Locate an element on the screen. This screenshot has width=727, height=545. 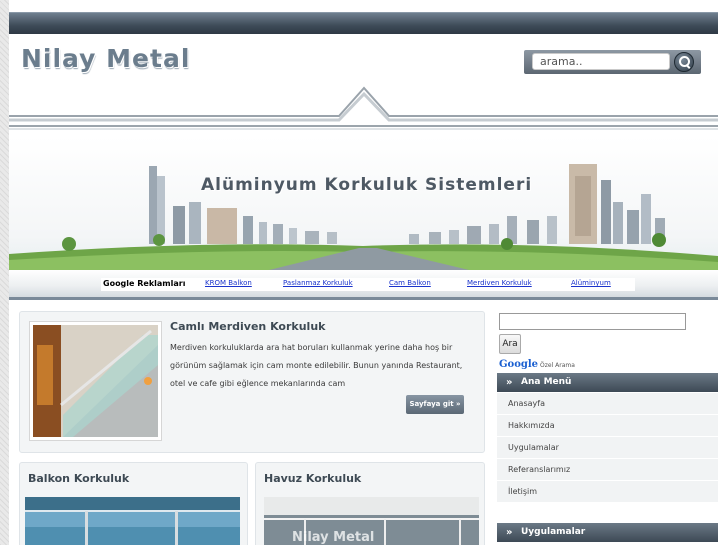
ad-link-krom-balkon: KROM Balkon is located at coordinates (228, 283).